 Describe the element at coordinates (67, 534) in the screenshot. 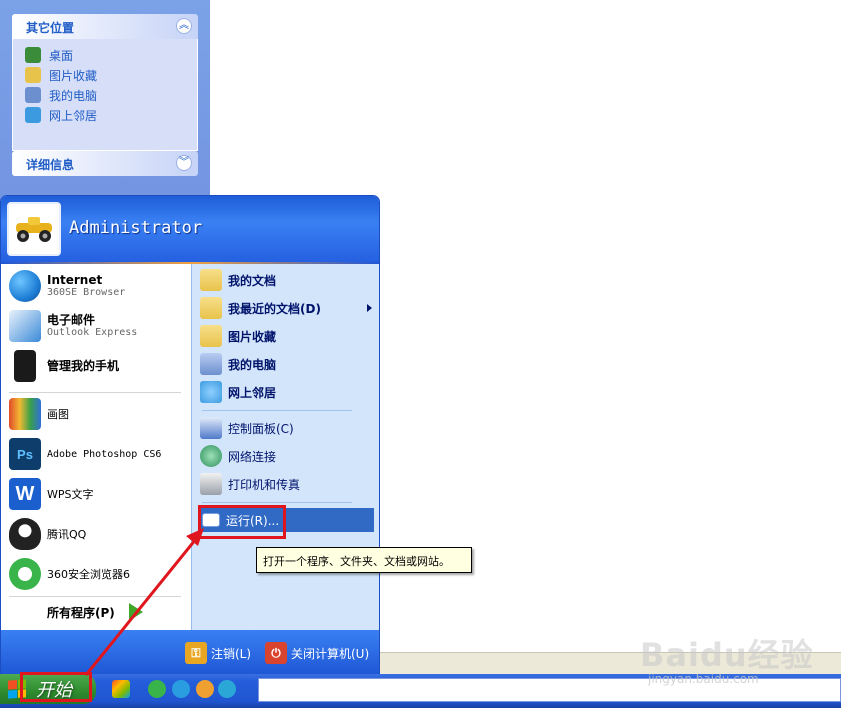

I see `program-title: 腾讯QQ` at that location.